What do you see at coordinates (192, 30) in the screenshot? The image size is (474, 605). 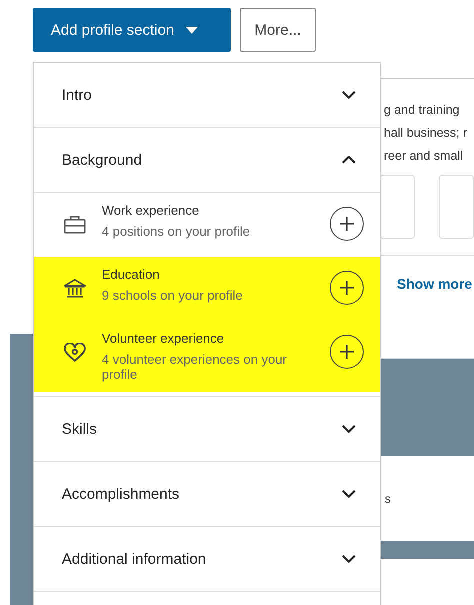 I see `caret-icon` at bounding box center [192, 30].